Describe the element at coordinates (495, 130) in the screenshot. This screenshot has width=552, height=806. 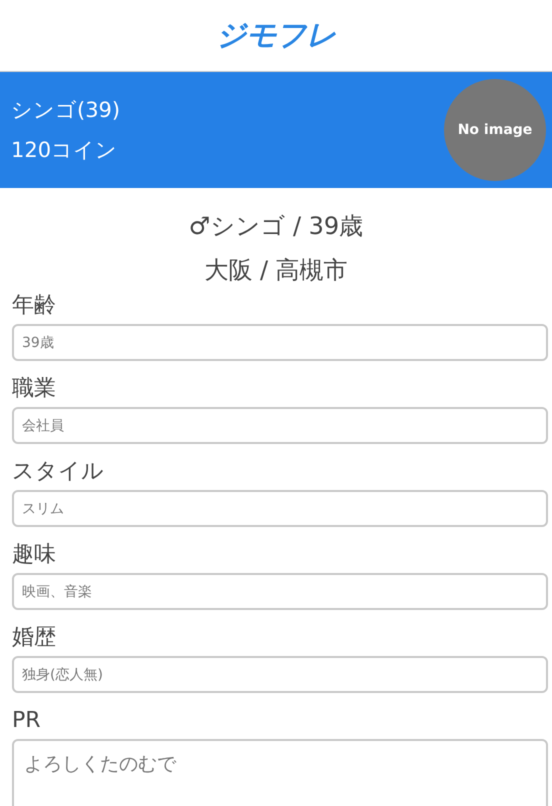
I see `avatar-label: No image` at that location.